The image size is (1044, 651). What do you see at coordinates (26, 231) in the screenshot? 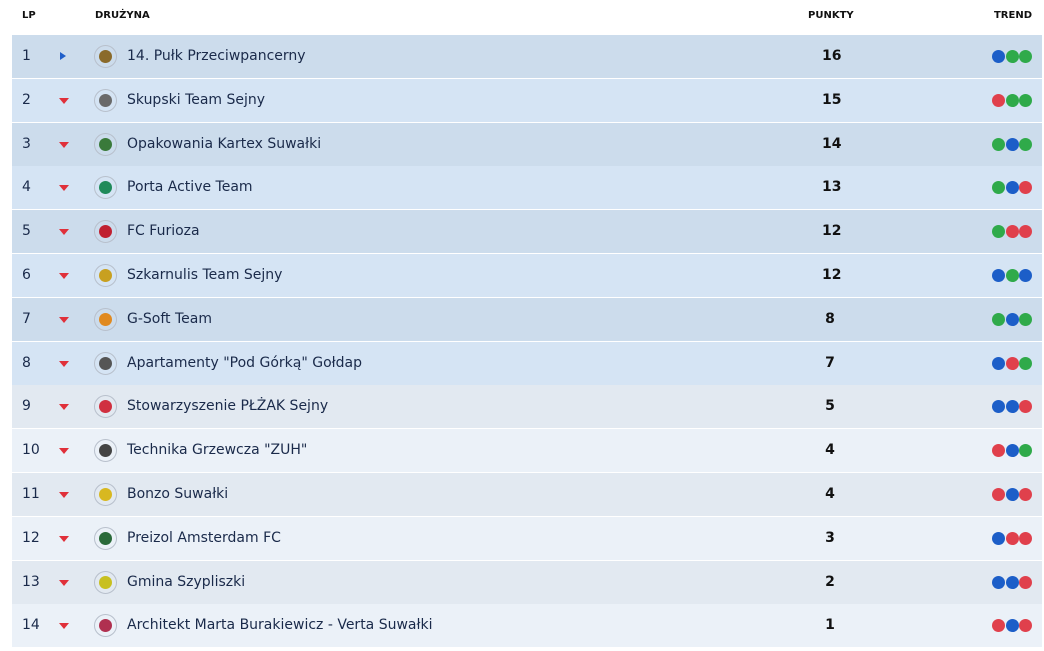
I see `row-position: 5` at bounding box center [26, 231].